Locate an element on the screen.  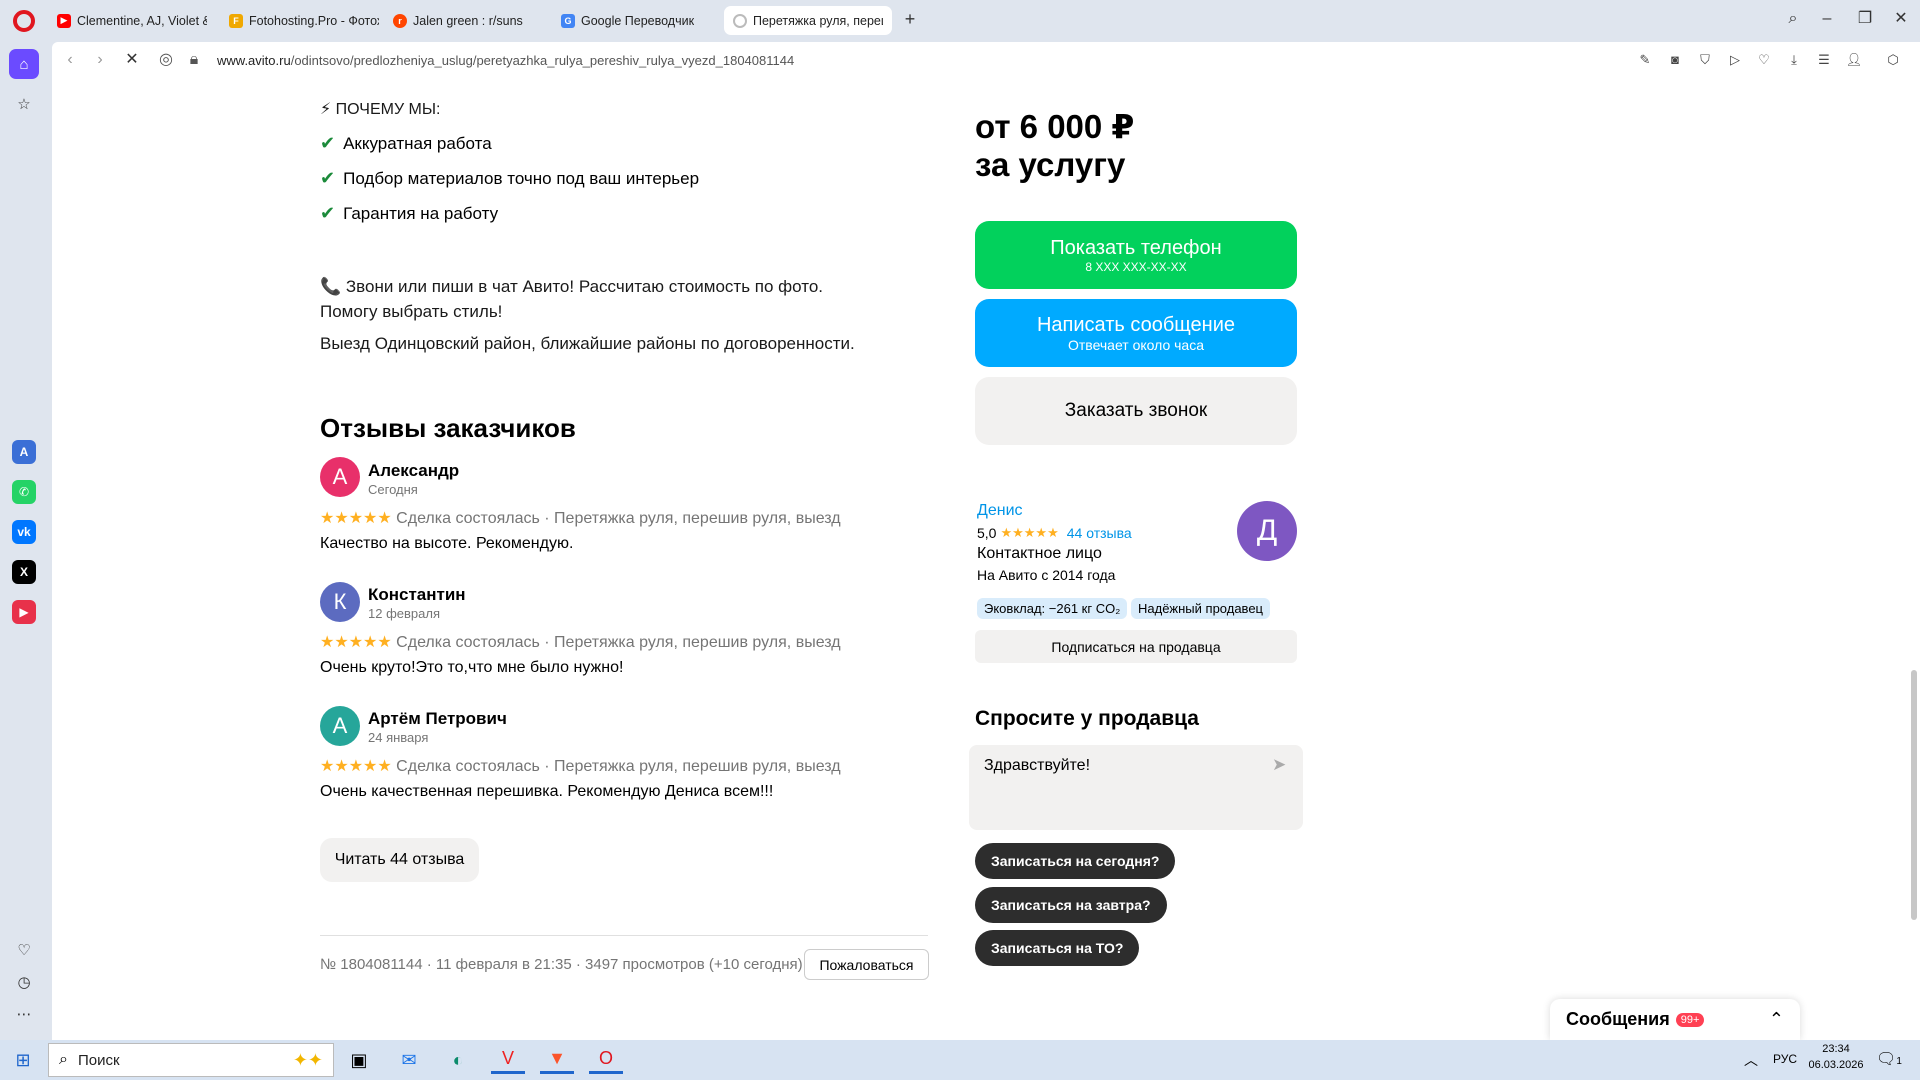
minimize-button: – is located at coordinates (1827, 19).